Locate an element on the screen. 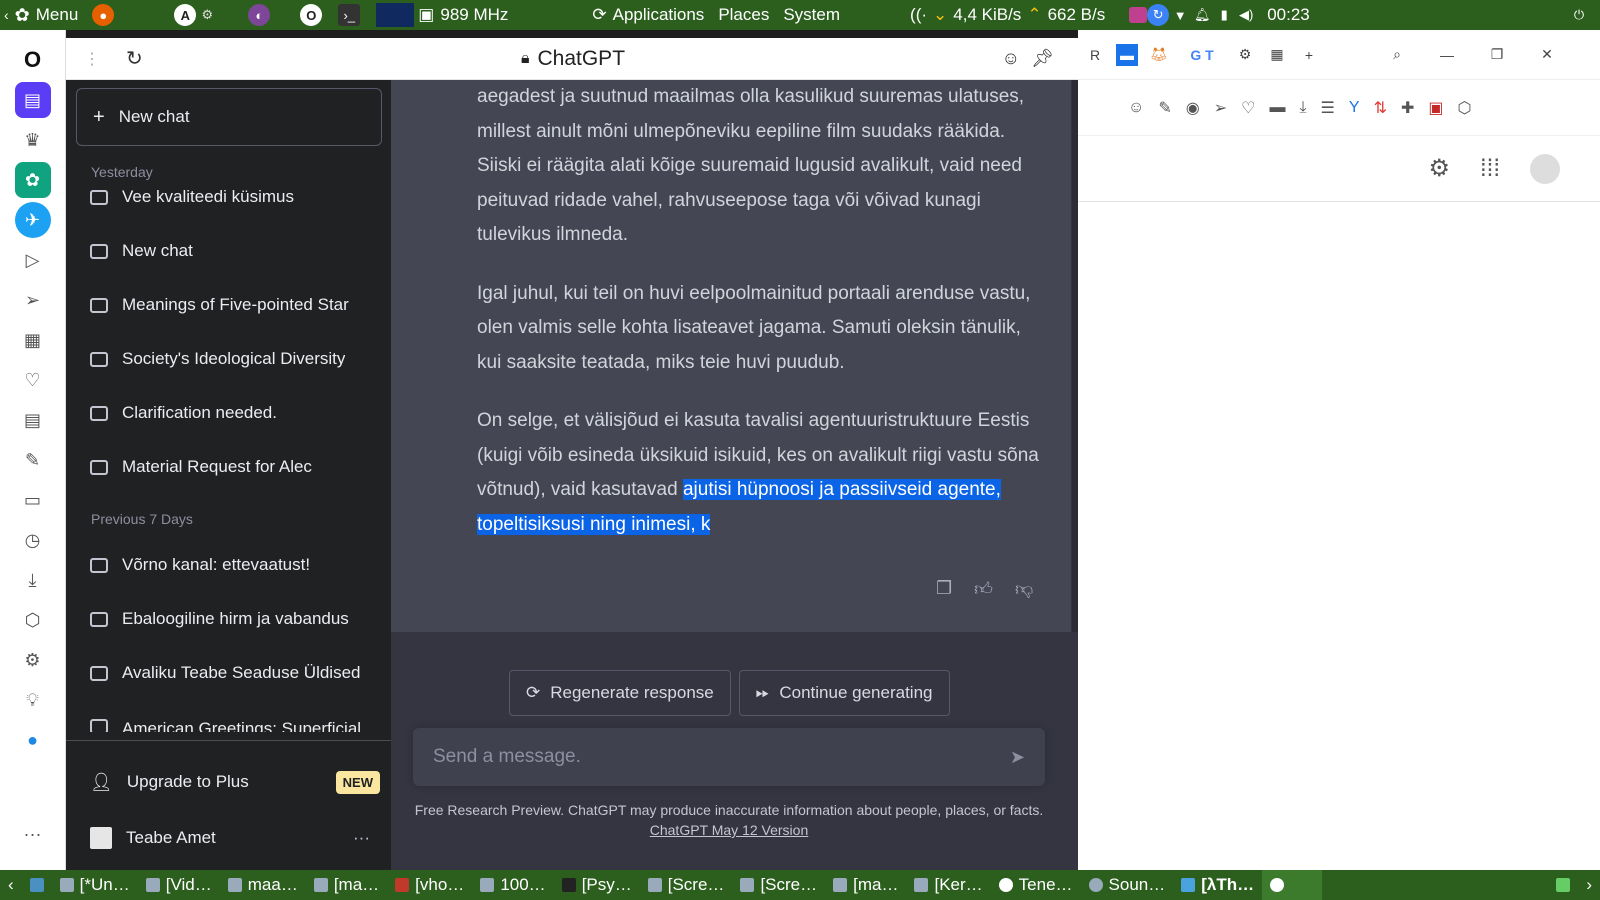 The width and height of the screenshot is (1600, 900). copy-icon: ❐ is located at coordinates (944, 589).